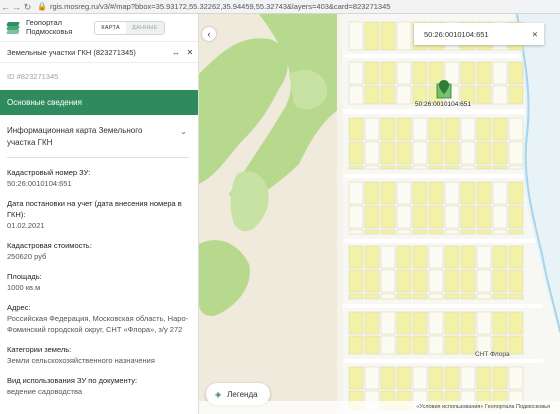 Image resolution: width=560 pixels, height=414 pixels. I want to click on lock-icon: 🔒, so click(42, 6).